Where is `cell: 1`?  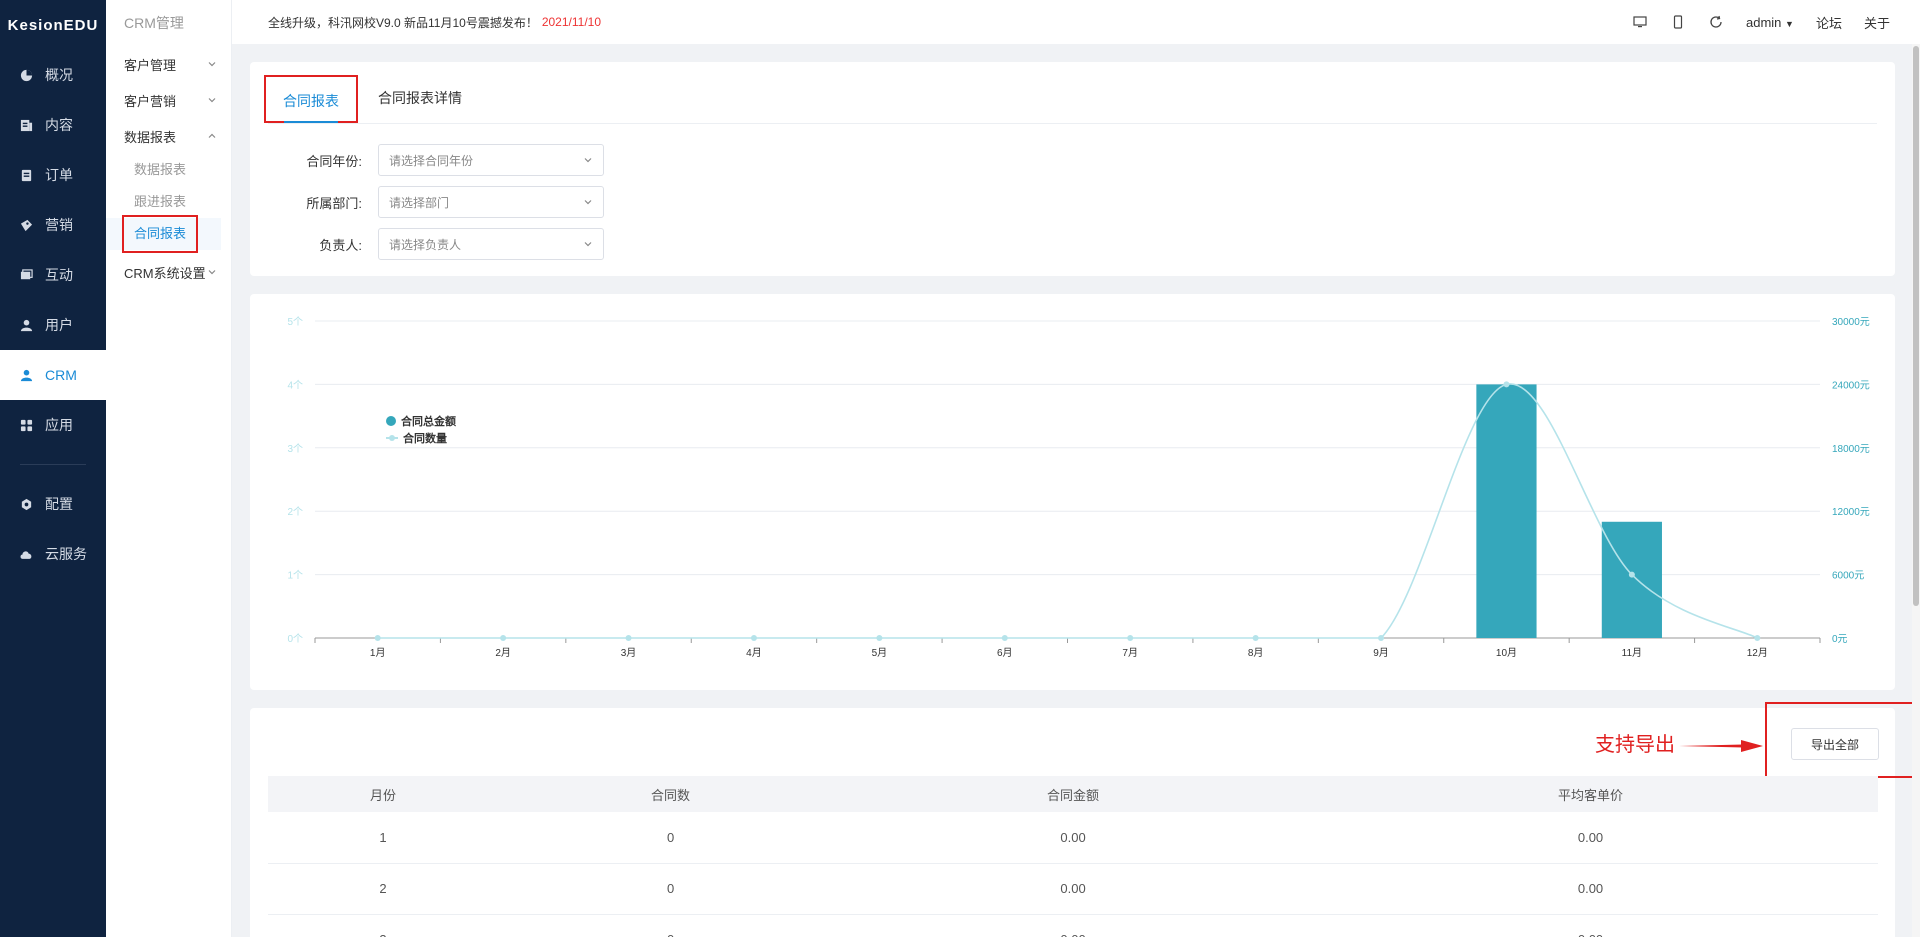 cell: 1 is located at coordinates (383, 838).